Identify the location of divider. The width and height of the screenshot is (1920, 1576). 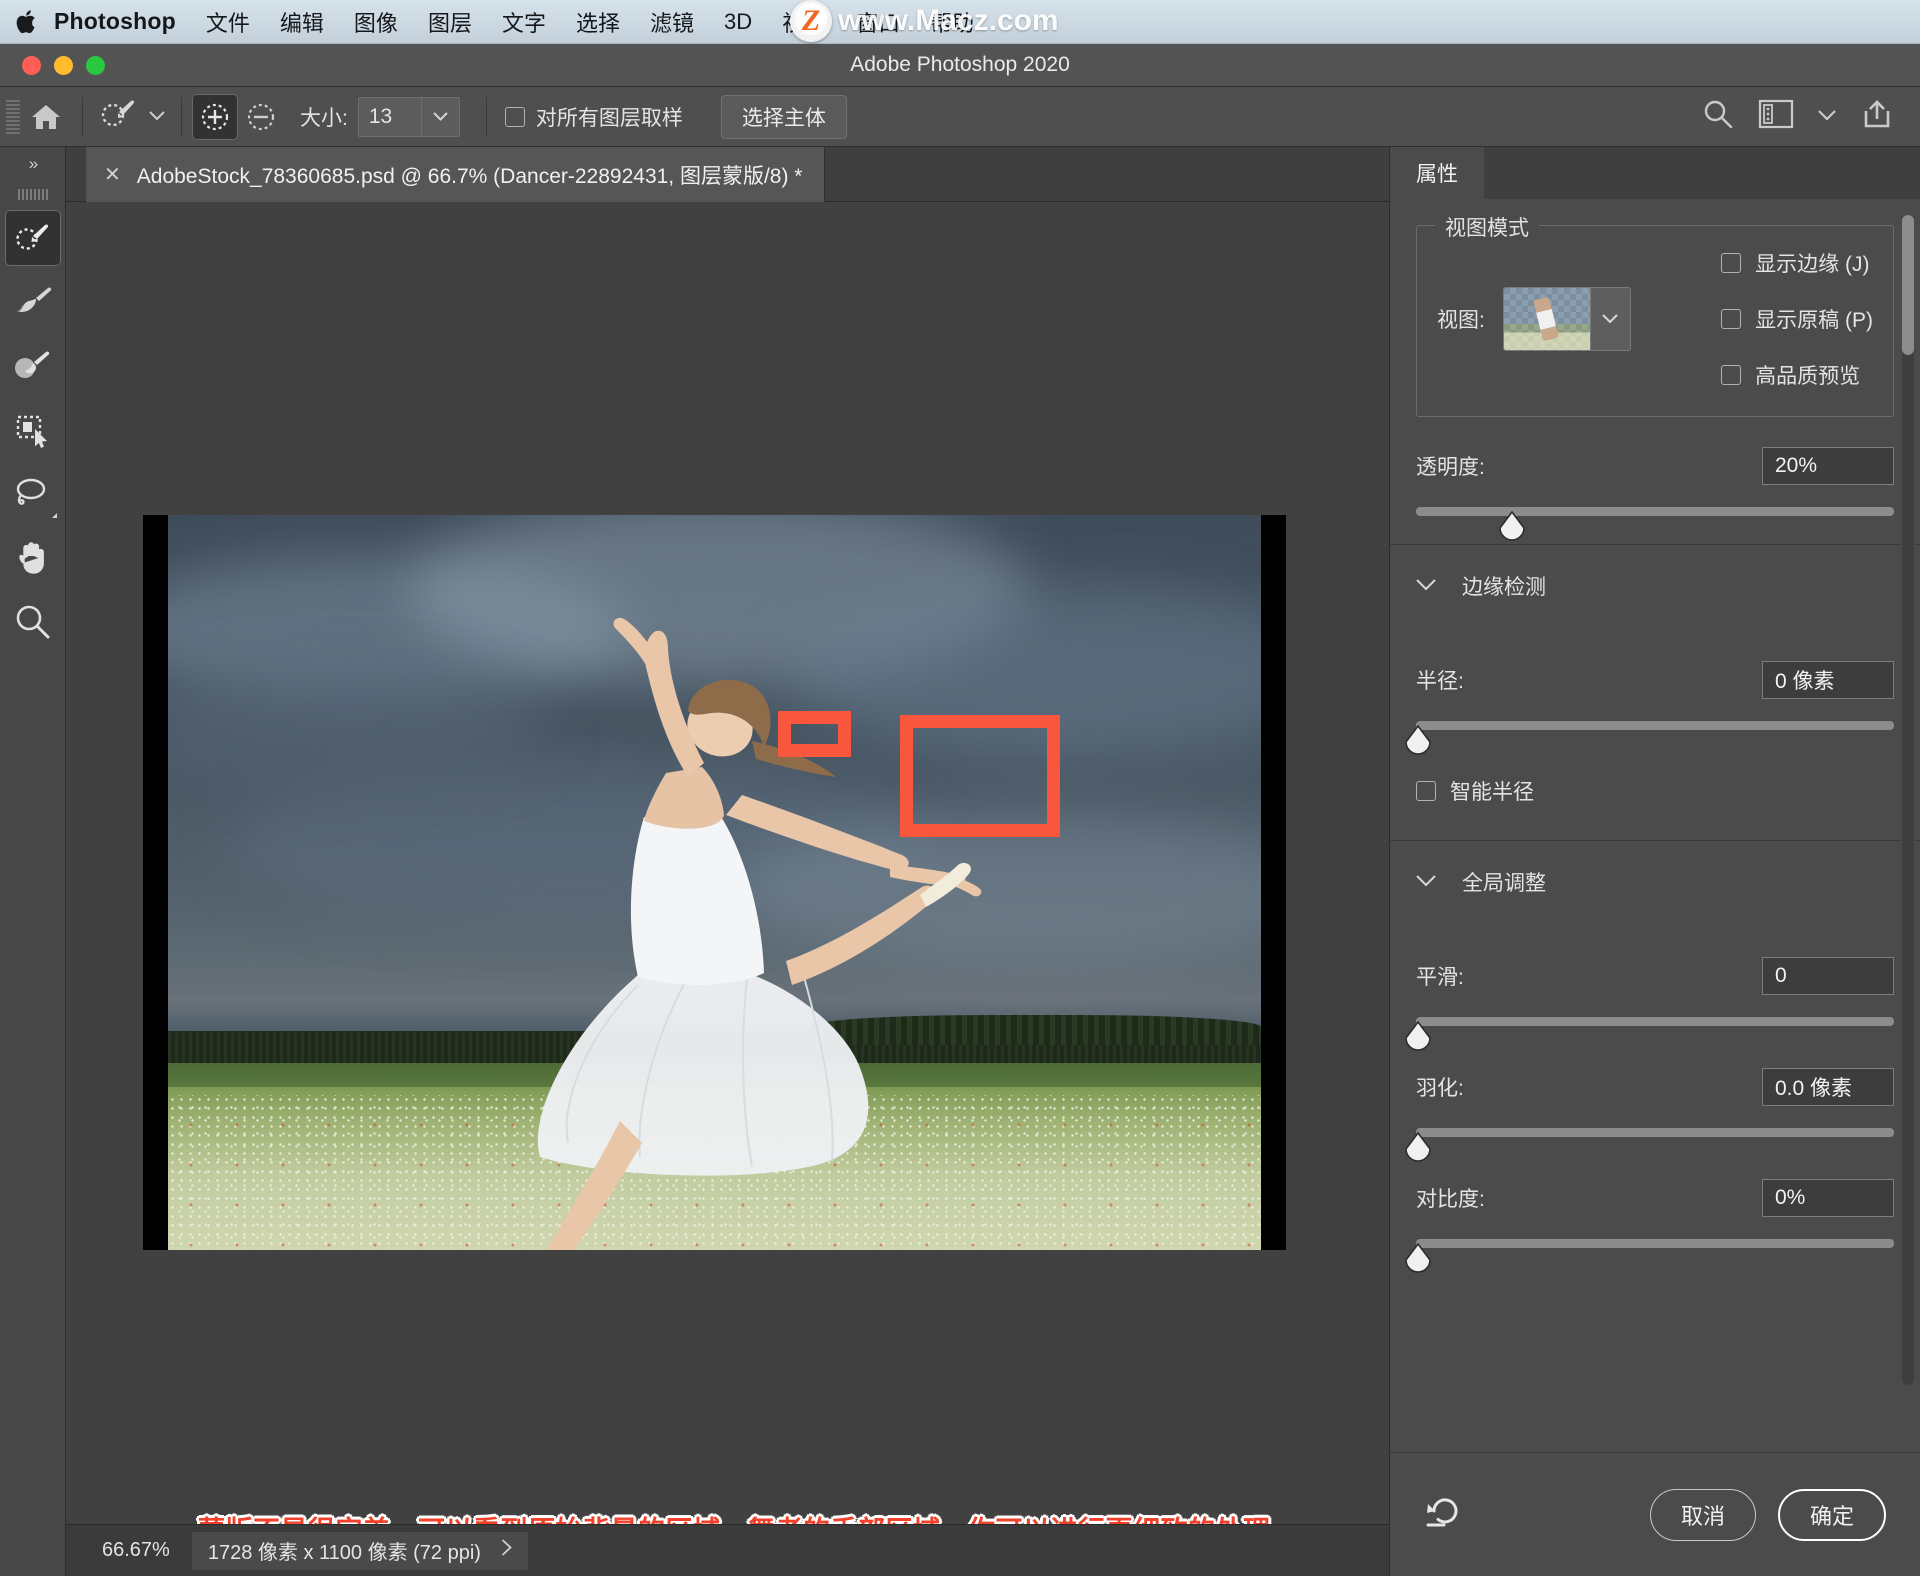
(82, 116).